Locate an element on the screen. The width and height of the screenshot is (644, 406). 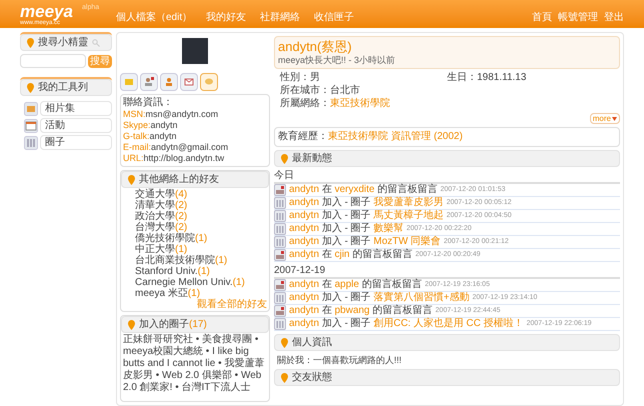
target-link: veryxdite is located at coordinates (354, 189).